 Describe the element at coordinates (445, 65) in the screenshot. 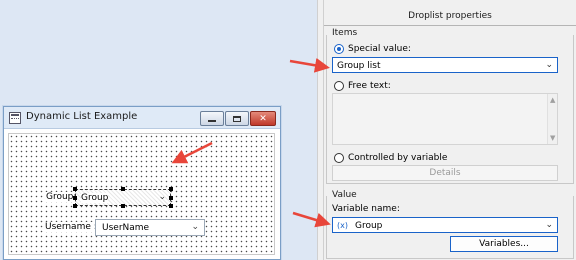

I see `special-value-dropdown: Group list ⌄` at that location.